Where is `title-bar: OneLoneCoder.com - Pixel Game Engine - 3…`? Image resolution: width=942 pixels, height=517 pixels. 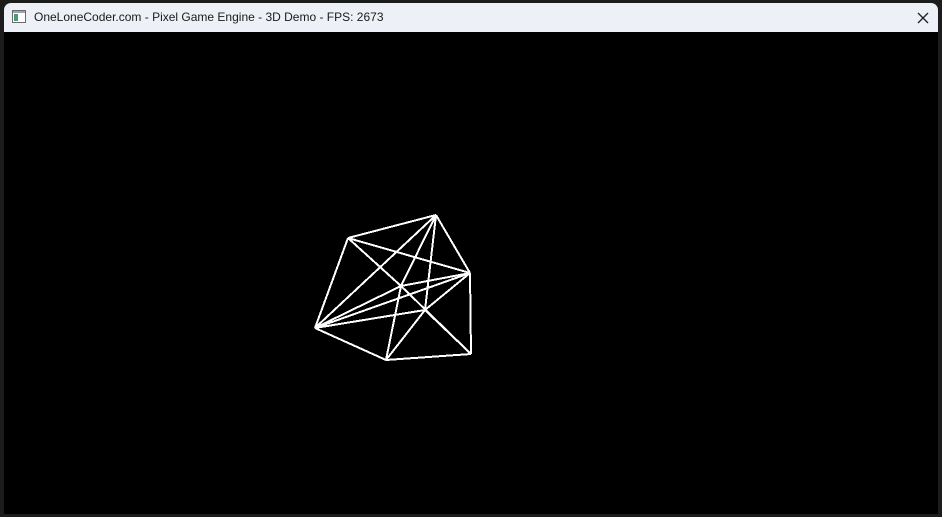 title-bar: OneLoneCoder.com - Pixel Game Engine - 3… is located at coordinates (471, 17).